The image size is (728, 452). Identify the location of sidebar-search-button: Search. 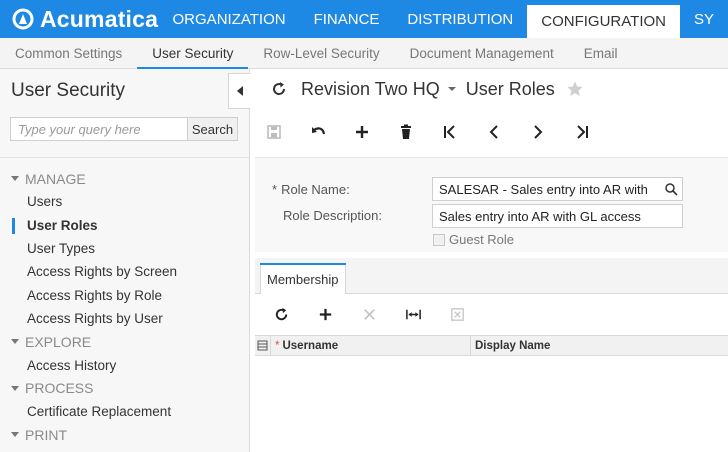
(212, 129).